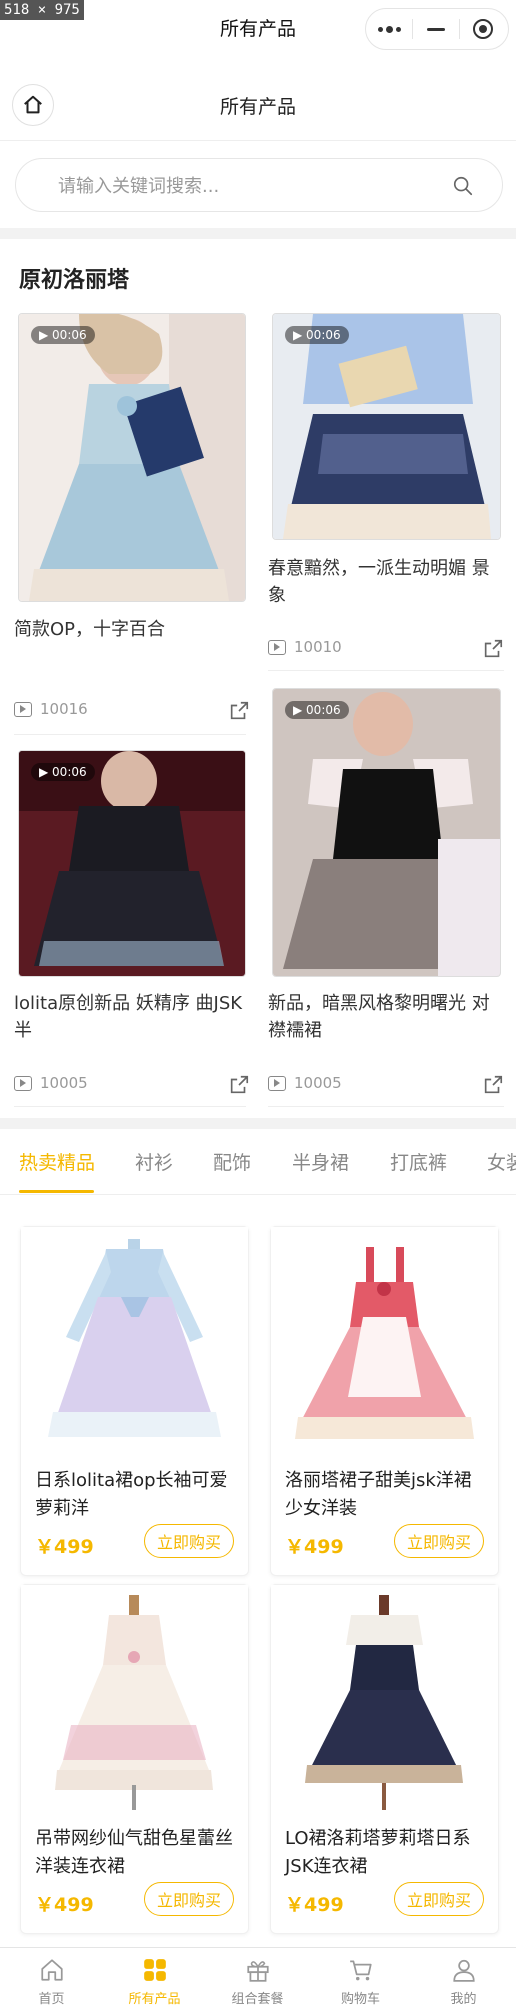  I want to click on tabbar-item-me: 我的, so click(463, 1980).